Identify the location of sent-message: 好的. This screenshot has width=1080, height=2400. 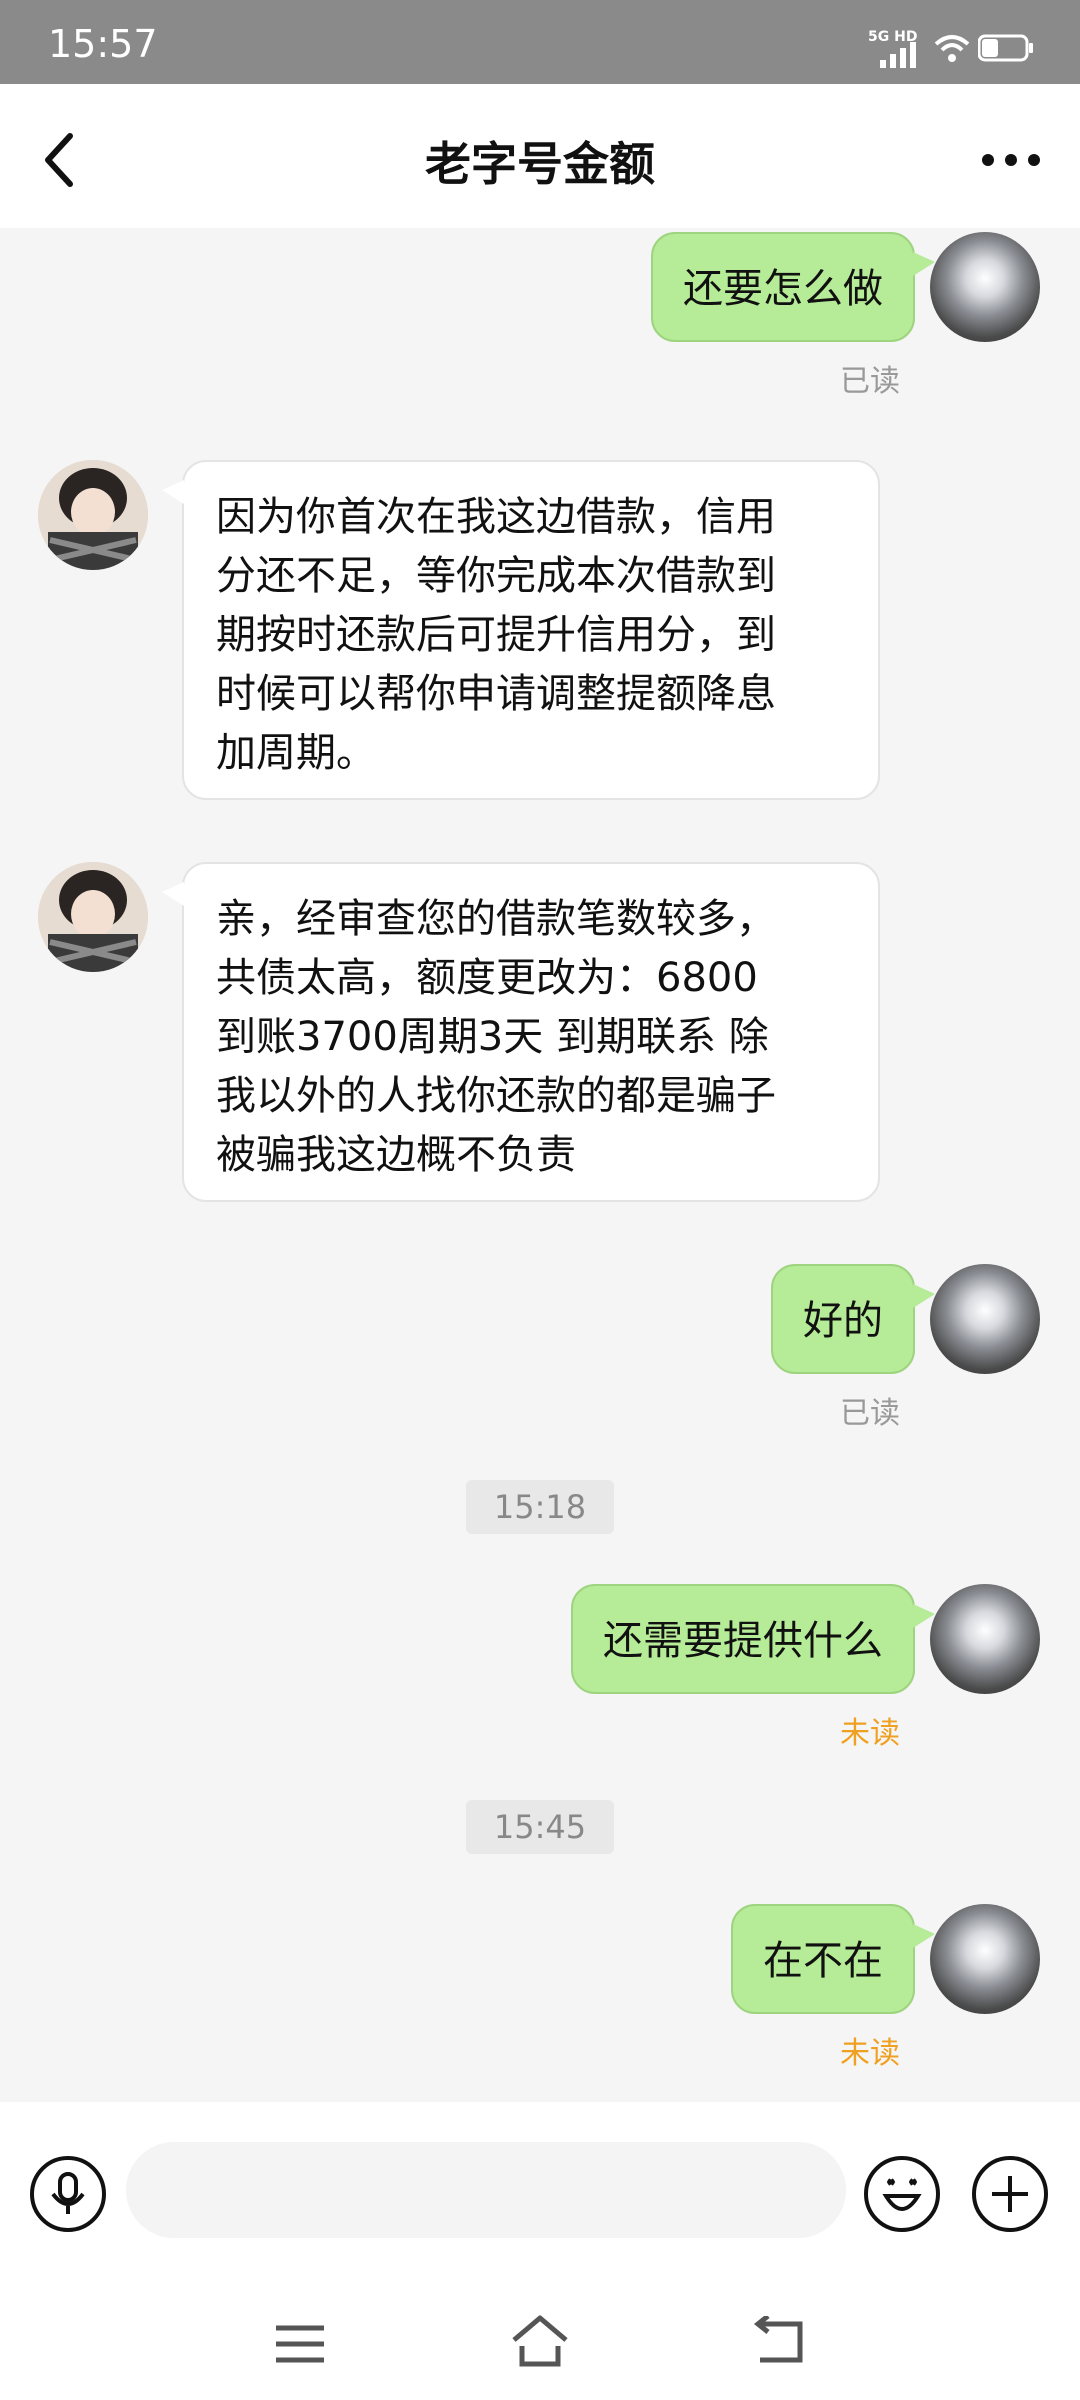
(853, 1319).